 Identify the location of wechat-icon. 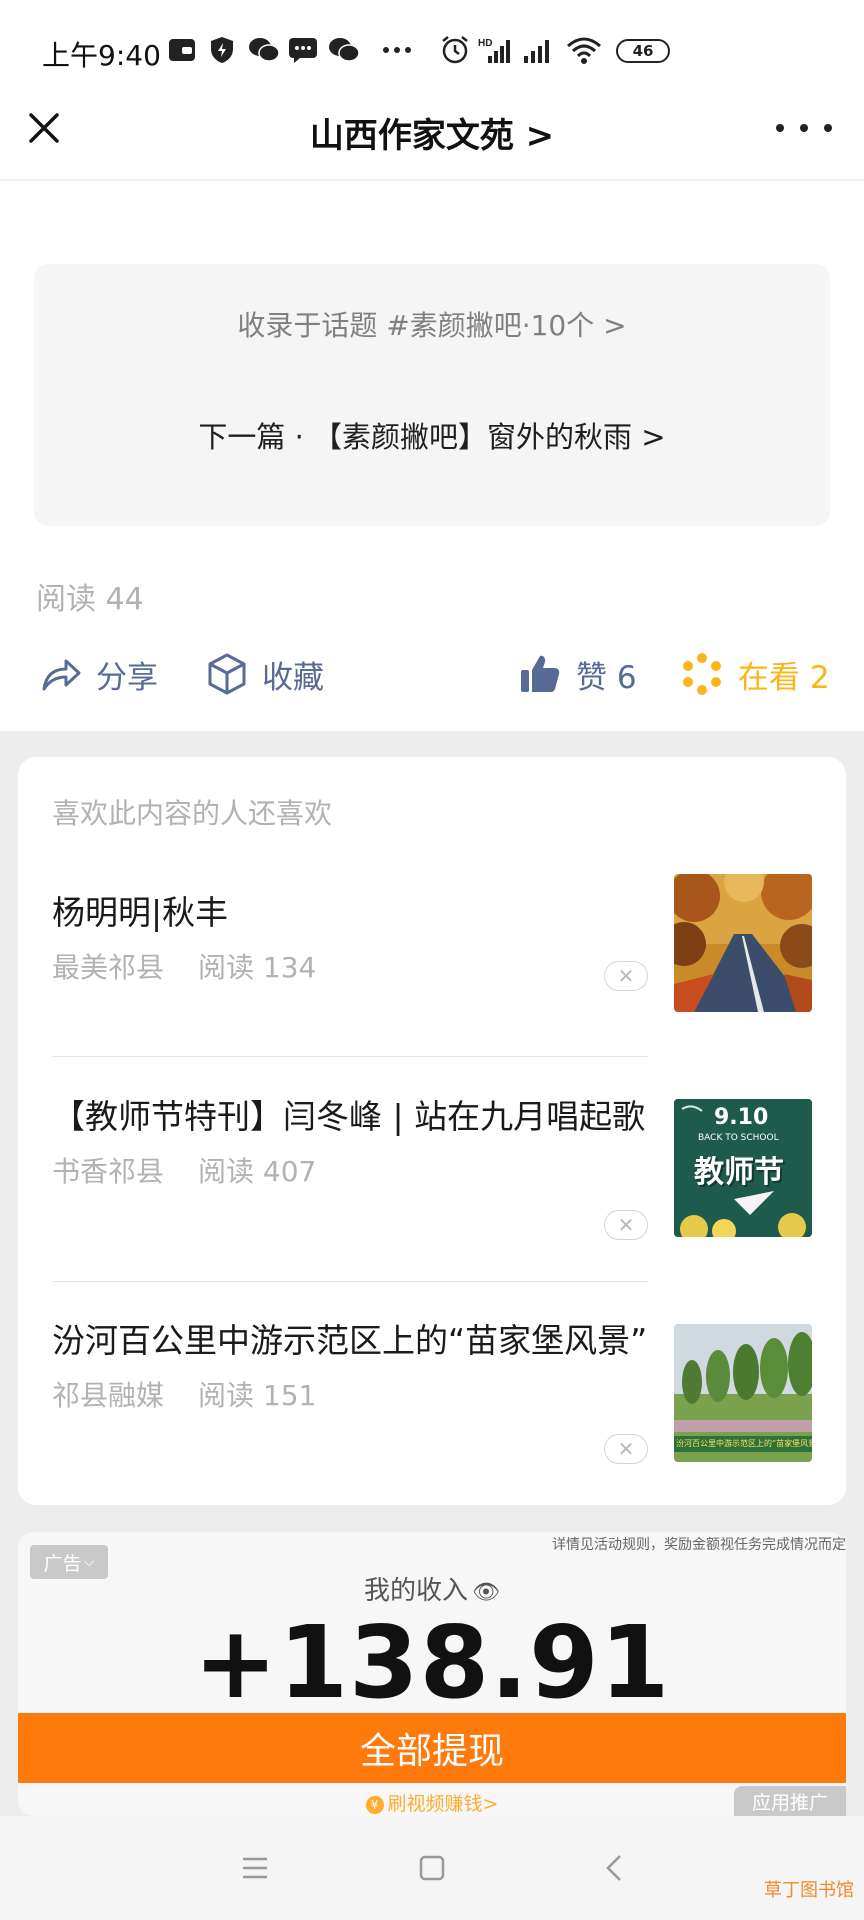
(264, 50).